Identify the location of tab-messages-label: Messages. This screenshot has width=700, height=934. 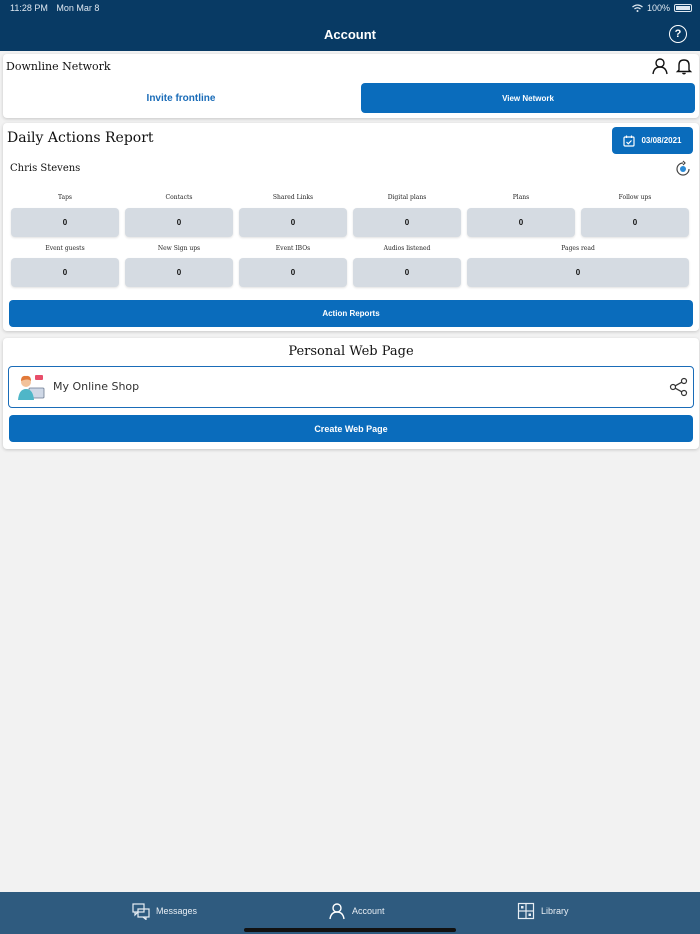
(177, 911).